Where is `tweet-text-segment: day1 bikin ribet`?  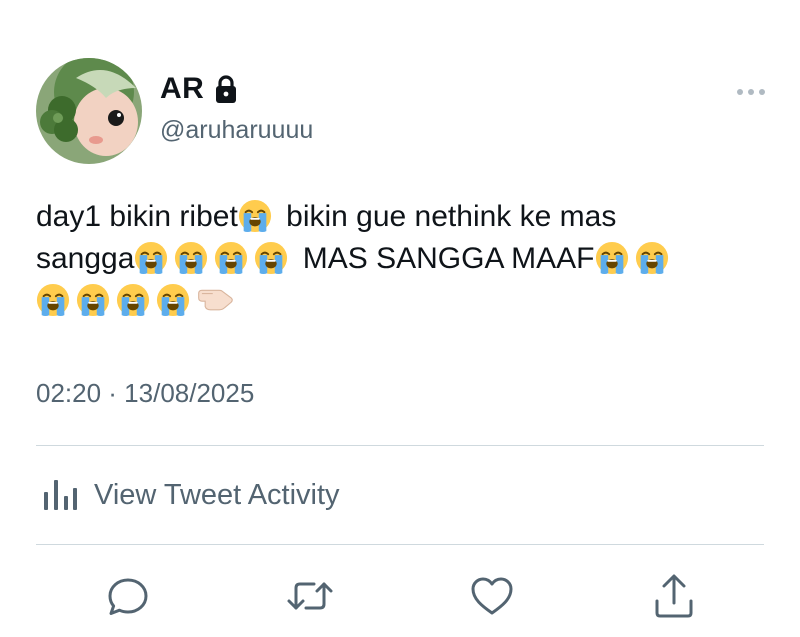
tweet-text-segment: day1 bikin ribet is located at coordinates (137, 216).